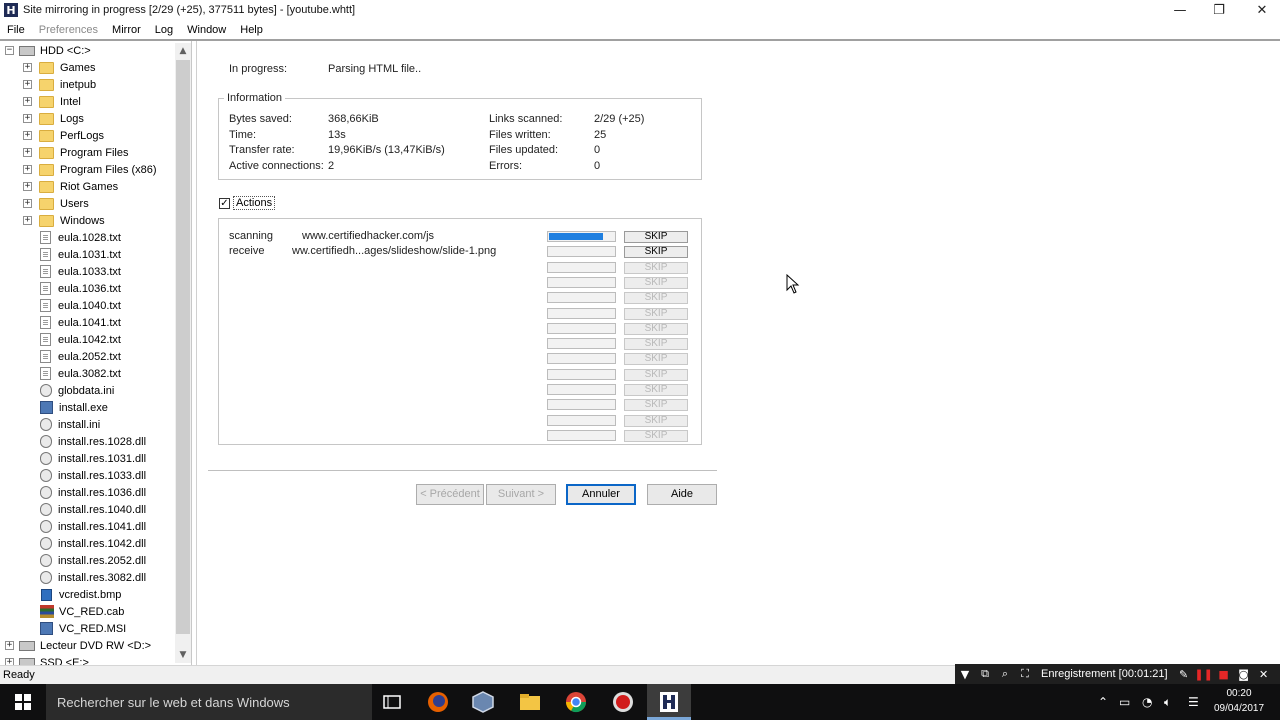 The height and width of the screenshot is (720, 1280). I want to click on menu-file: File, so click(16, 30).